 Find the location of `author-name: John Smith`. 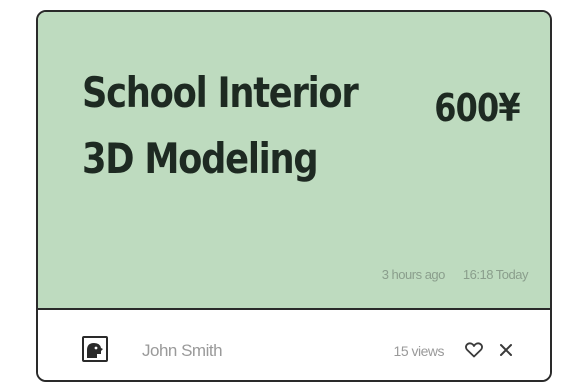

author-name: John Smith is located at coordinates (182, 351).